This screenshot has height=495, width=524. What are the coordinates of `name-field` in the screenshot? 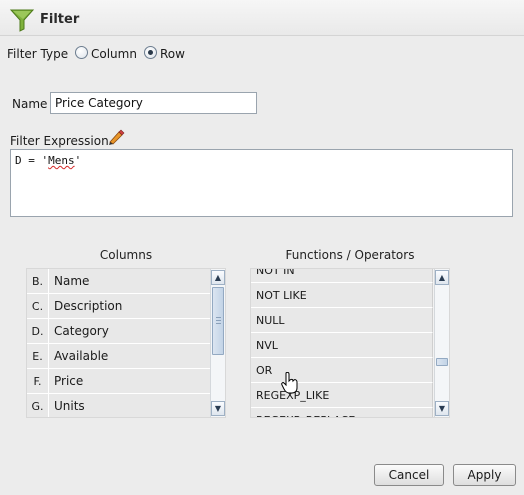 It's located at (153, 103).